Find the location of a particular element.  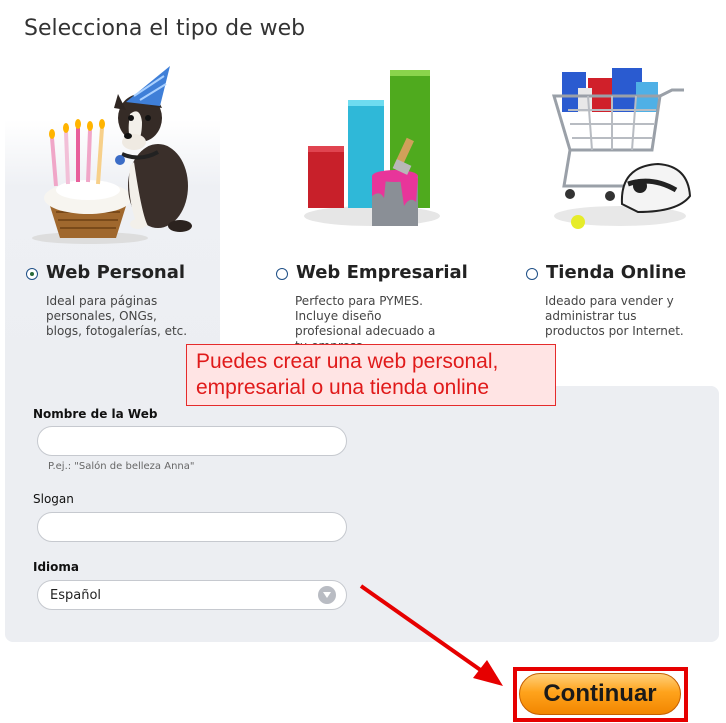

slogan-input is located at coordinates (192, 527).